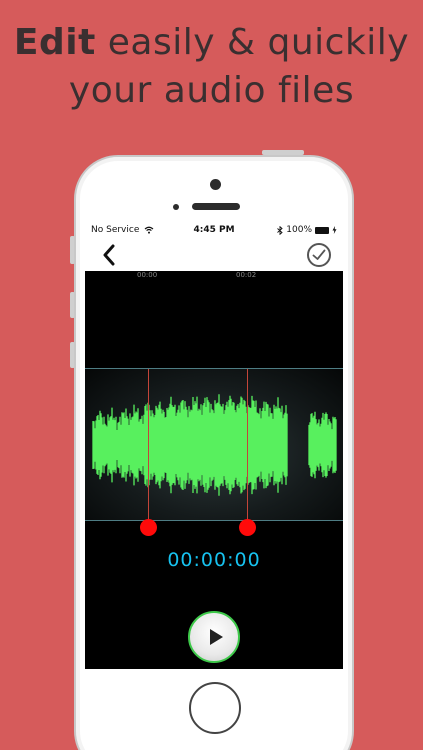 The width and height of the screenshot is (423, 750). What do you see at coordinates (215, 184) in the screenshot?
I see `front-camera` at bounding box center [215, 184].